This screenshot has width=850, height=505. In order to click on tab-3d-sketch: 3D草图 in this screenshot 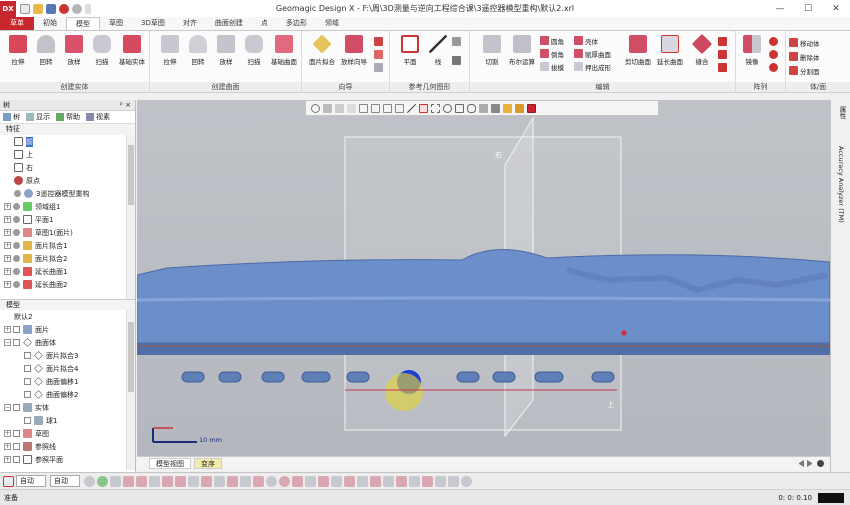, I will do `click(153, 23)`.